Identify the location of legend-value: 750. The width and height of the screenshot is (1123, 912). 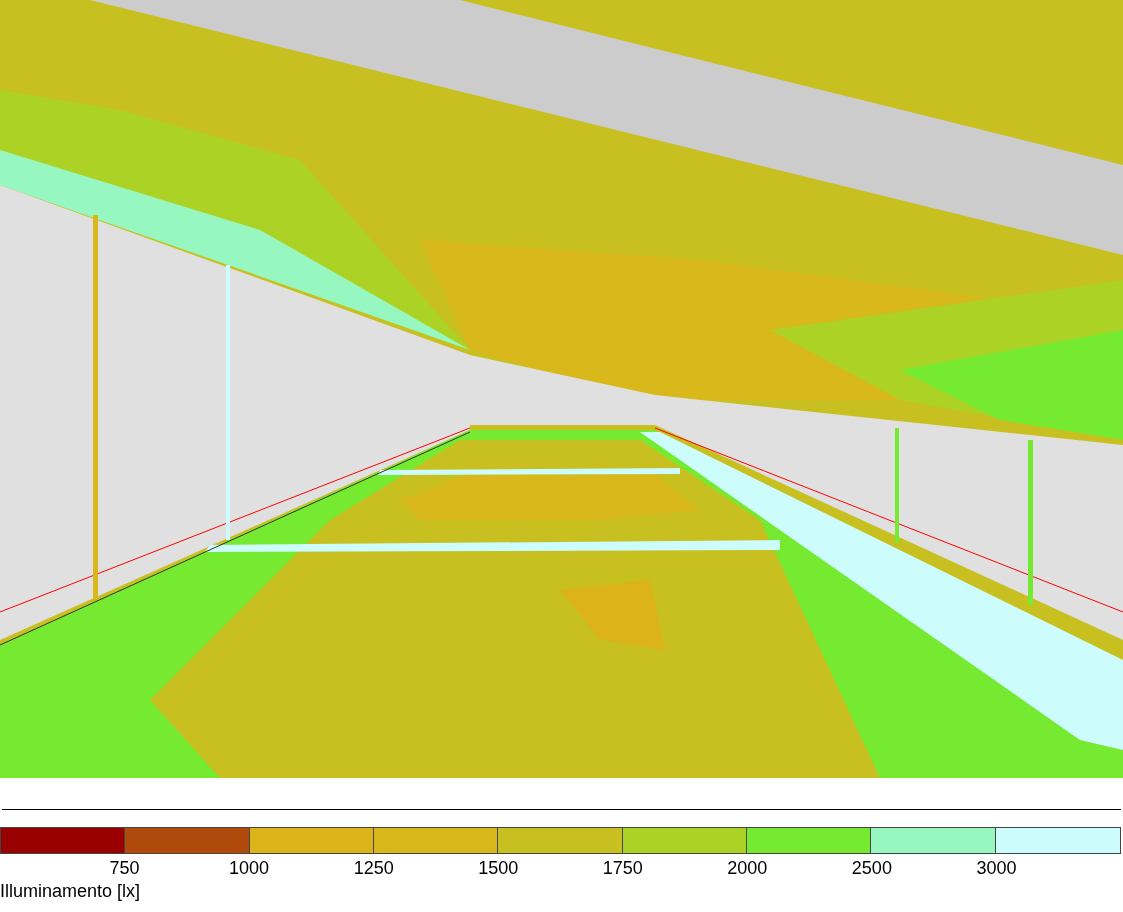
(124, 868).